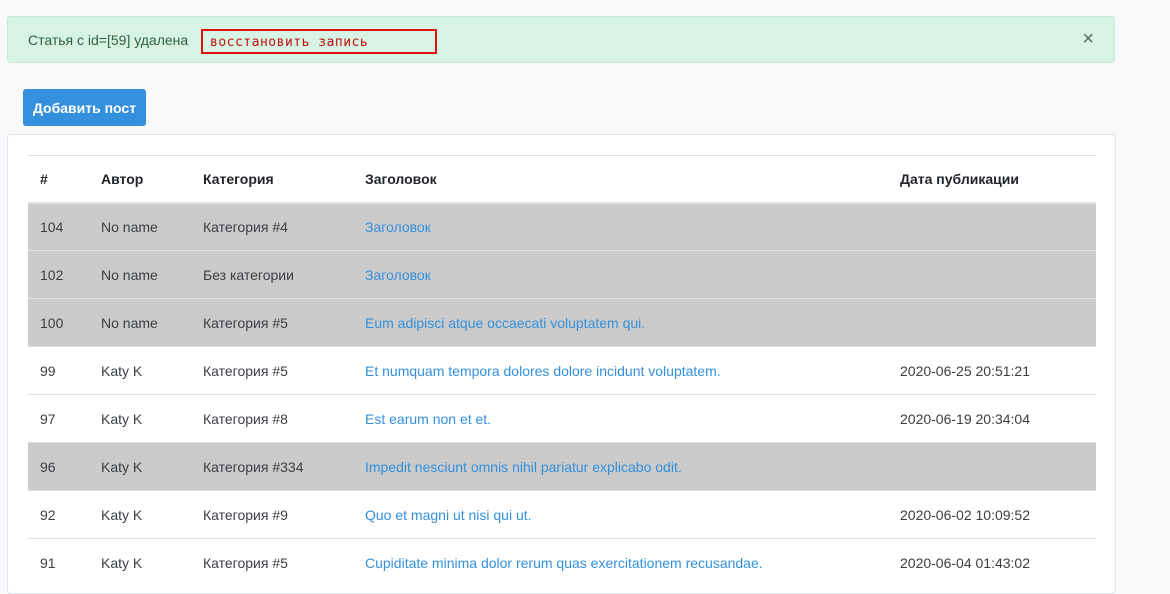 The width and height of the screenshot is (1170, 594). What do you see at coordinates (272, 226) in the screenshot?
I see `cell-category: Категория #4` at bounding box center [272, 226].